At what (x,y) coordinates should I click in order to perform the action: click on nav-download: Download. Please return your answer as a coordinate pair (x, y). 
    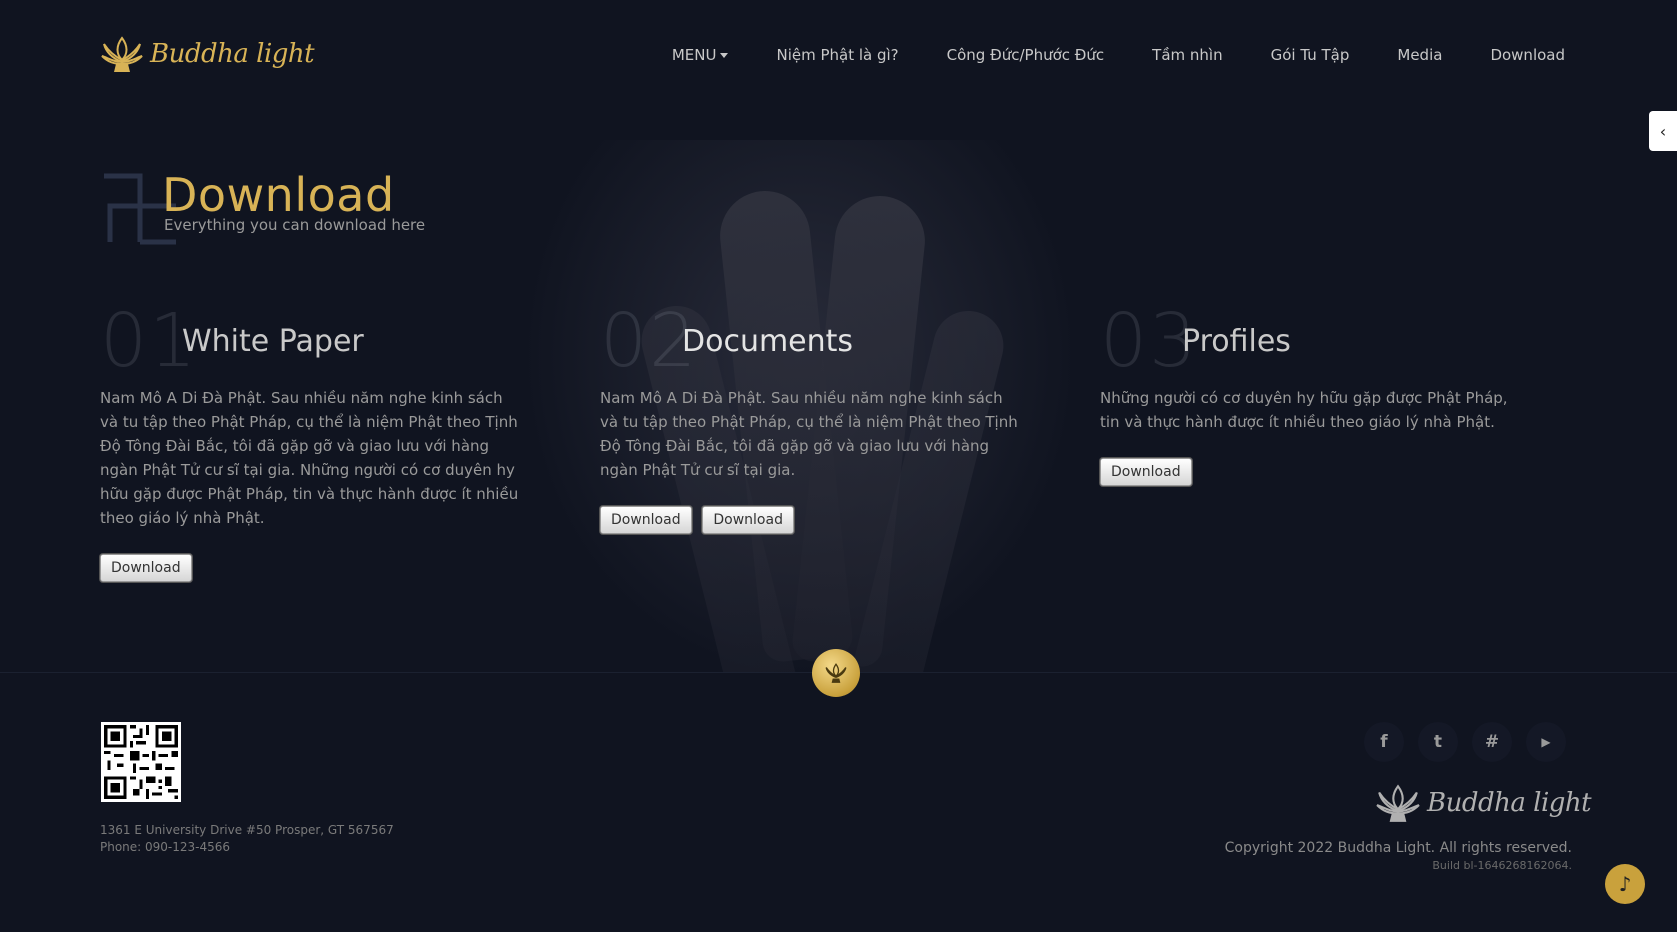
    Looking at the image, I should click on (1527, 55).